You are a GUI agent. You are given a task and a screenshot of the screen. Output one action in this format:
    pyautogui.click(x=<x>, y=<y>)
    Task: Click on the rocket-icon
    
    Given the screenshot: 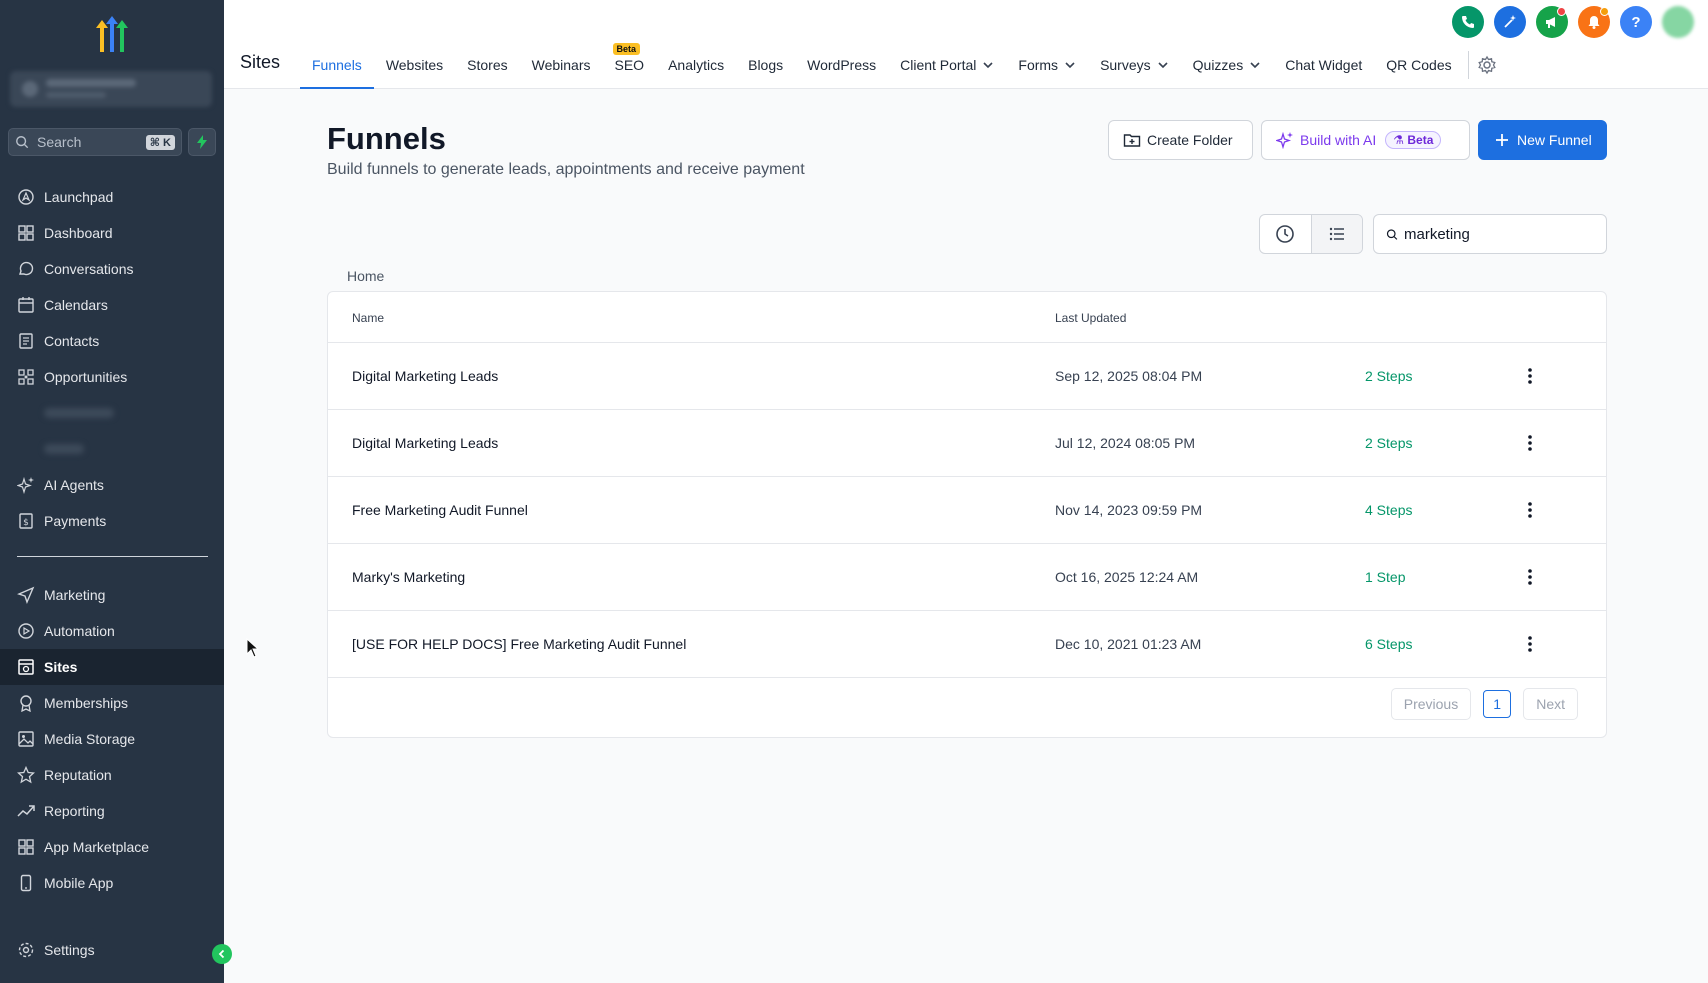 What is the action you would take?
    pyautogui.click(x=26, y=197)
    